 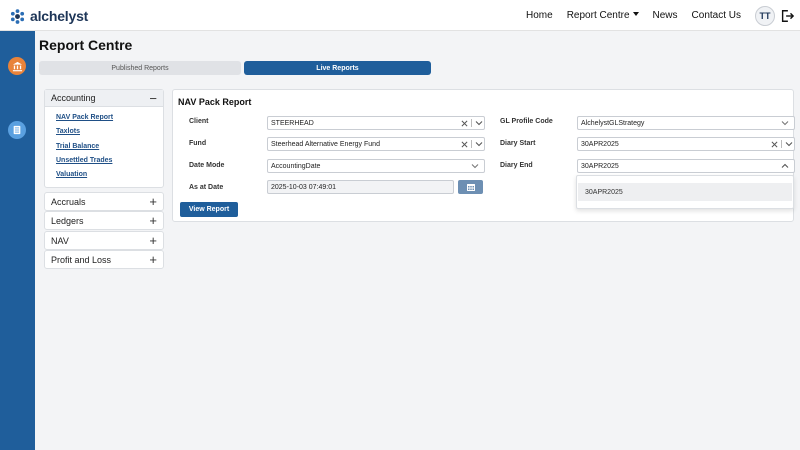 What do you see at coordinates (153, 98) in the screenshot?
I see `minus-icon: −` at bounding box center [153, 98].